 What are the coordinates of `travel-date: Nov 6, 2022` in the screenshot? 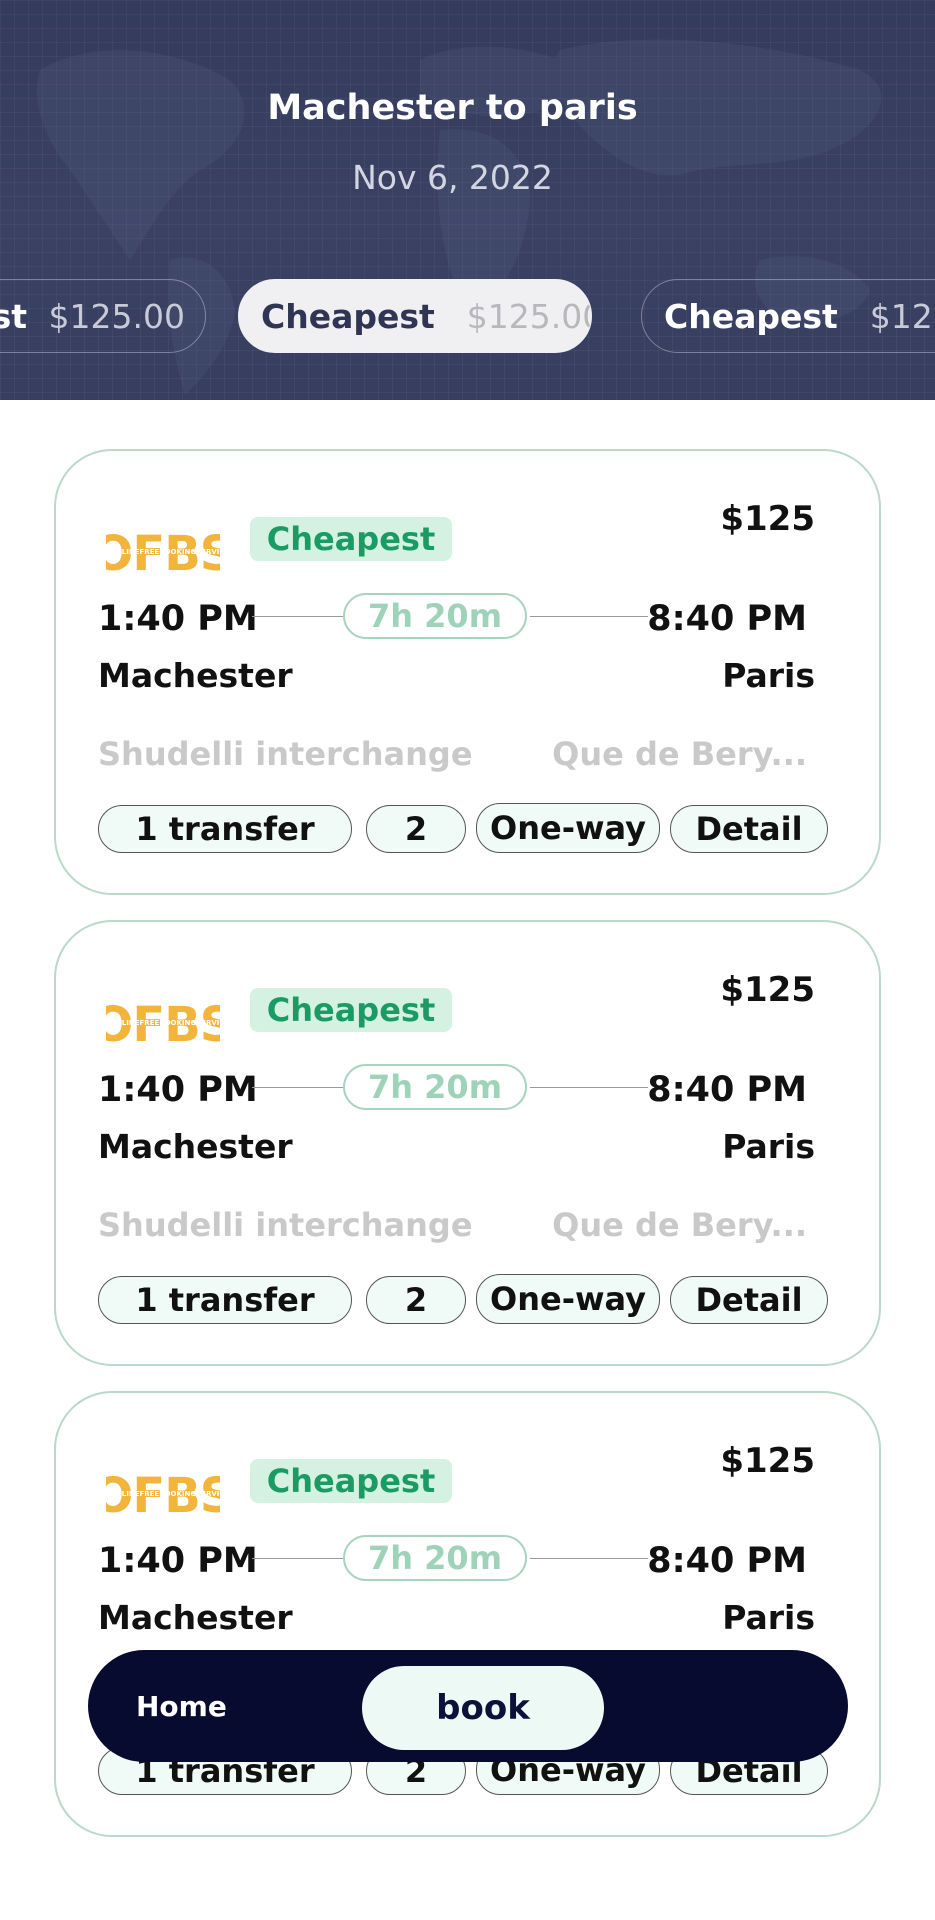 It's located at (452, 177).